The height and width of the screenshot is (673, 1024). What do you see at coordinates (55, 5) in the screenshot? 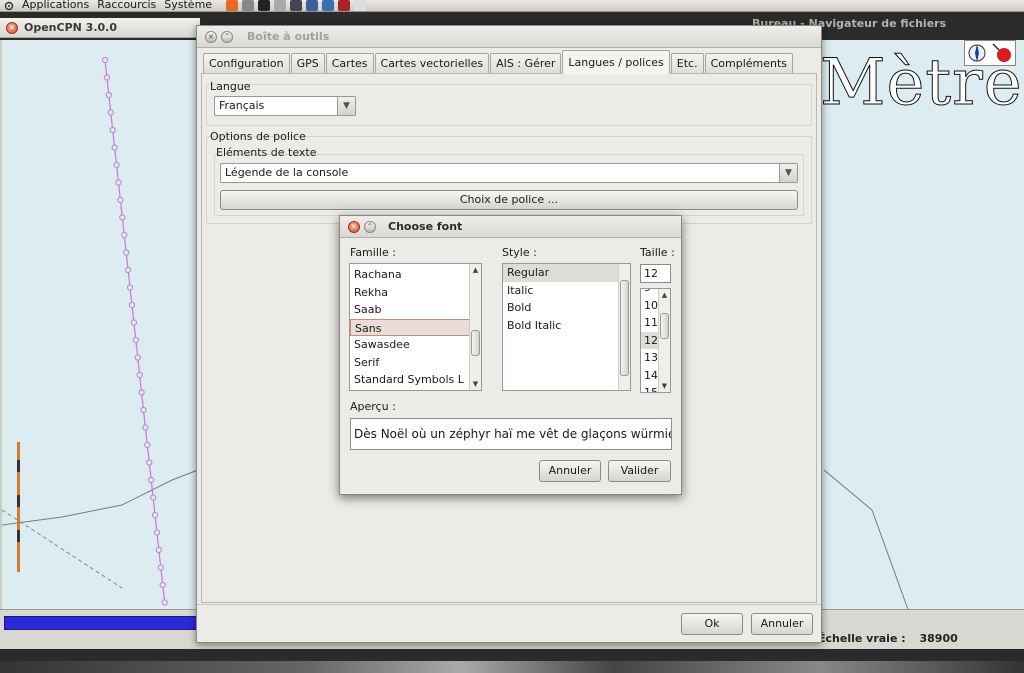
I see `menu-applications: Applications` at bounding box center [55, 5].